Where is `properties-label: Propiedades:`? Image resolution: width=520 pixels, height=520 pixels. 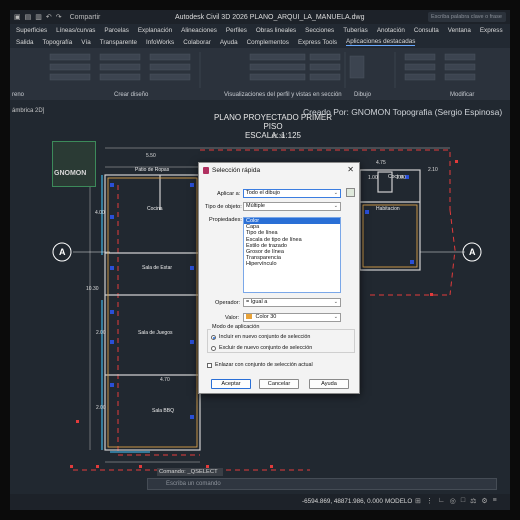 properties-label: Propiedades: is located at coordinates (225, 220).